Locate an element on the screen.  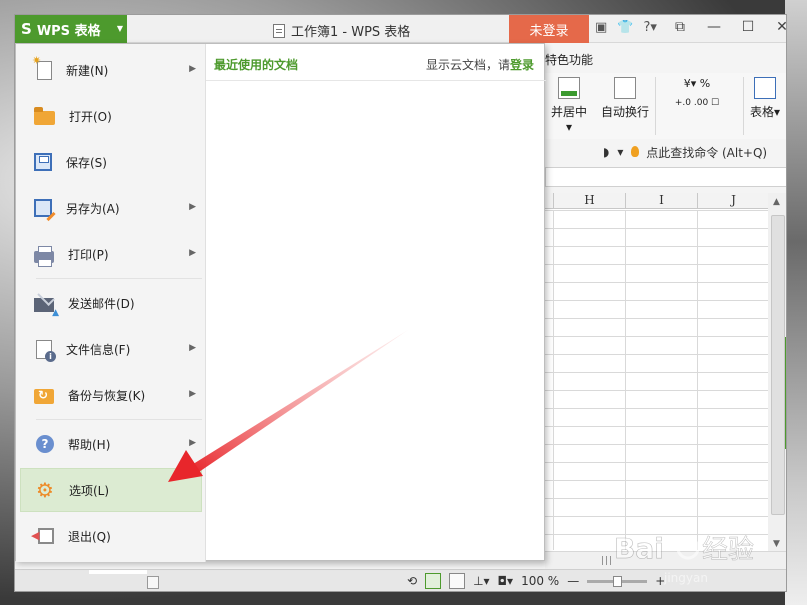
print-icon is located at coordinates (44, 256).